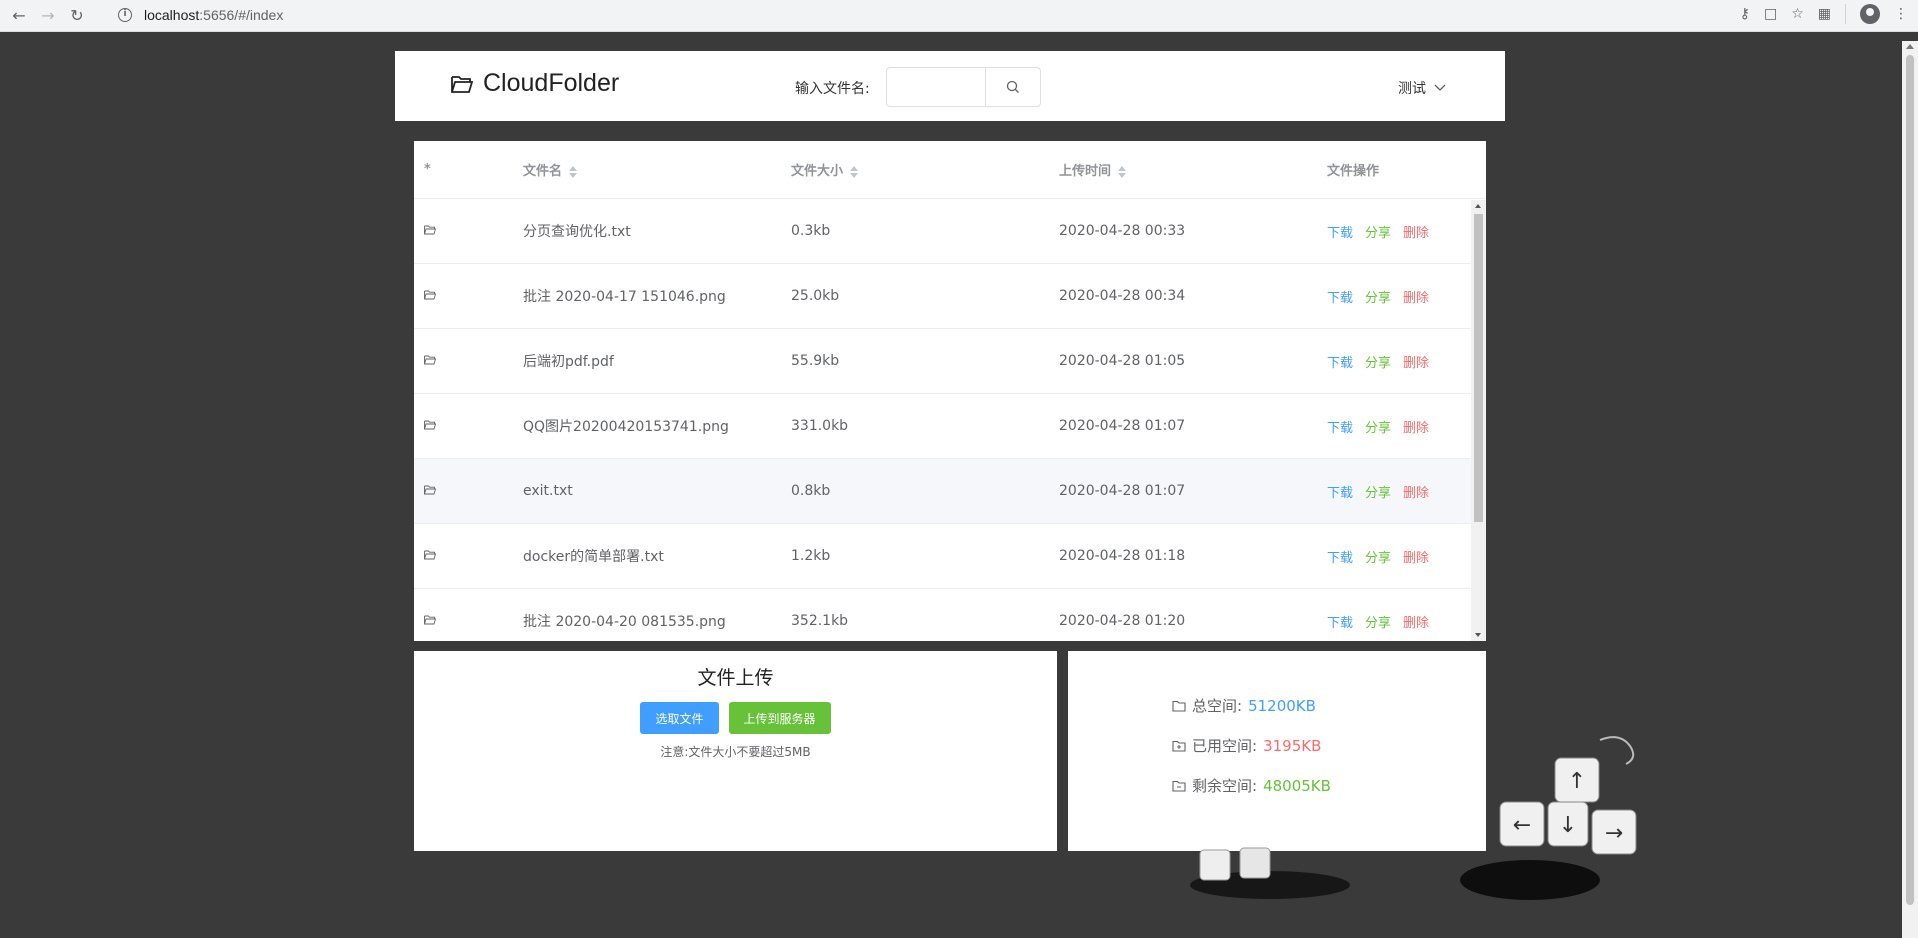 This screenshot has width=1918, height=938. What do you see at coordinates (1122, 231) in the screenshot?
I see `upload-time: 2020-04-28 00:33` at bounding box center [1122, 231].